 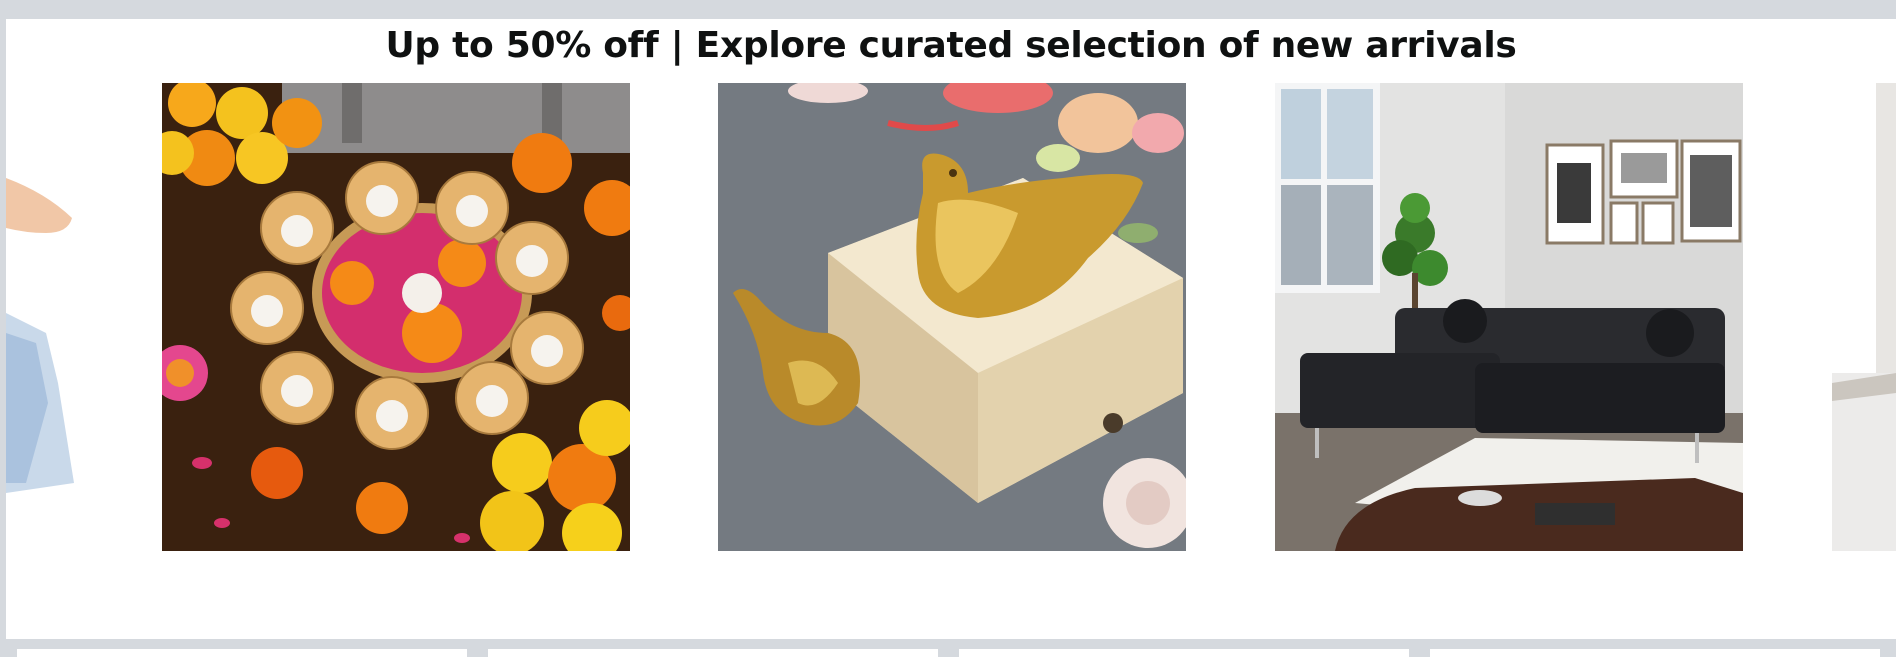 I want to click on dress-image, so click(x=41, y=317).